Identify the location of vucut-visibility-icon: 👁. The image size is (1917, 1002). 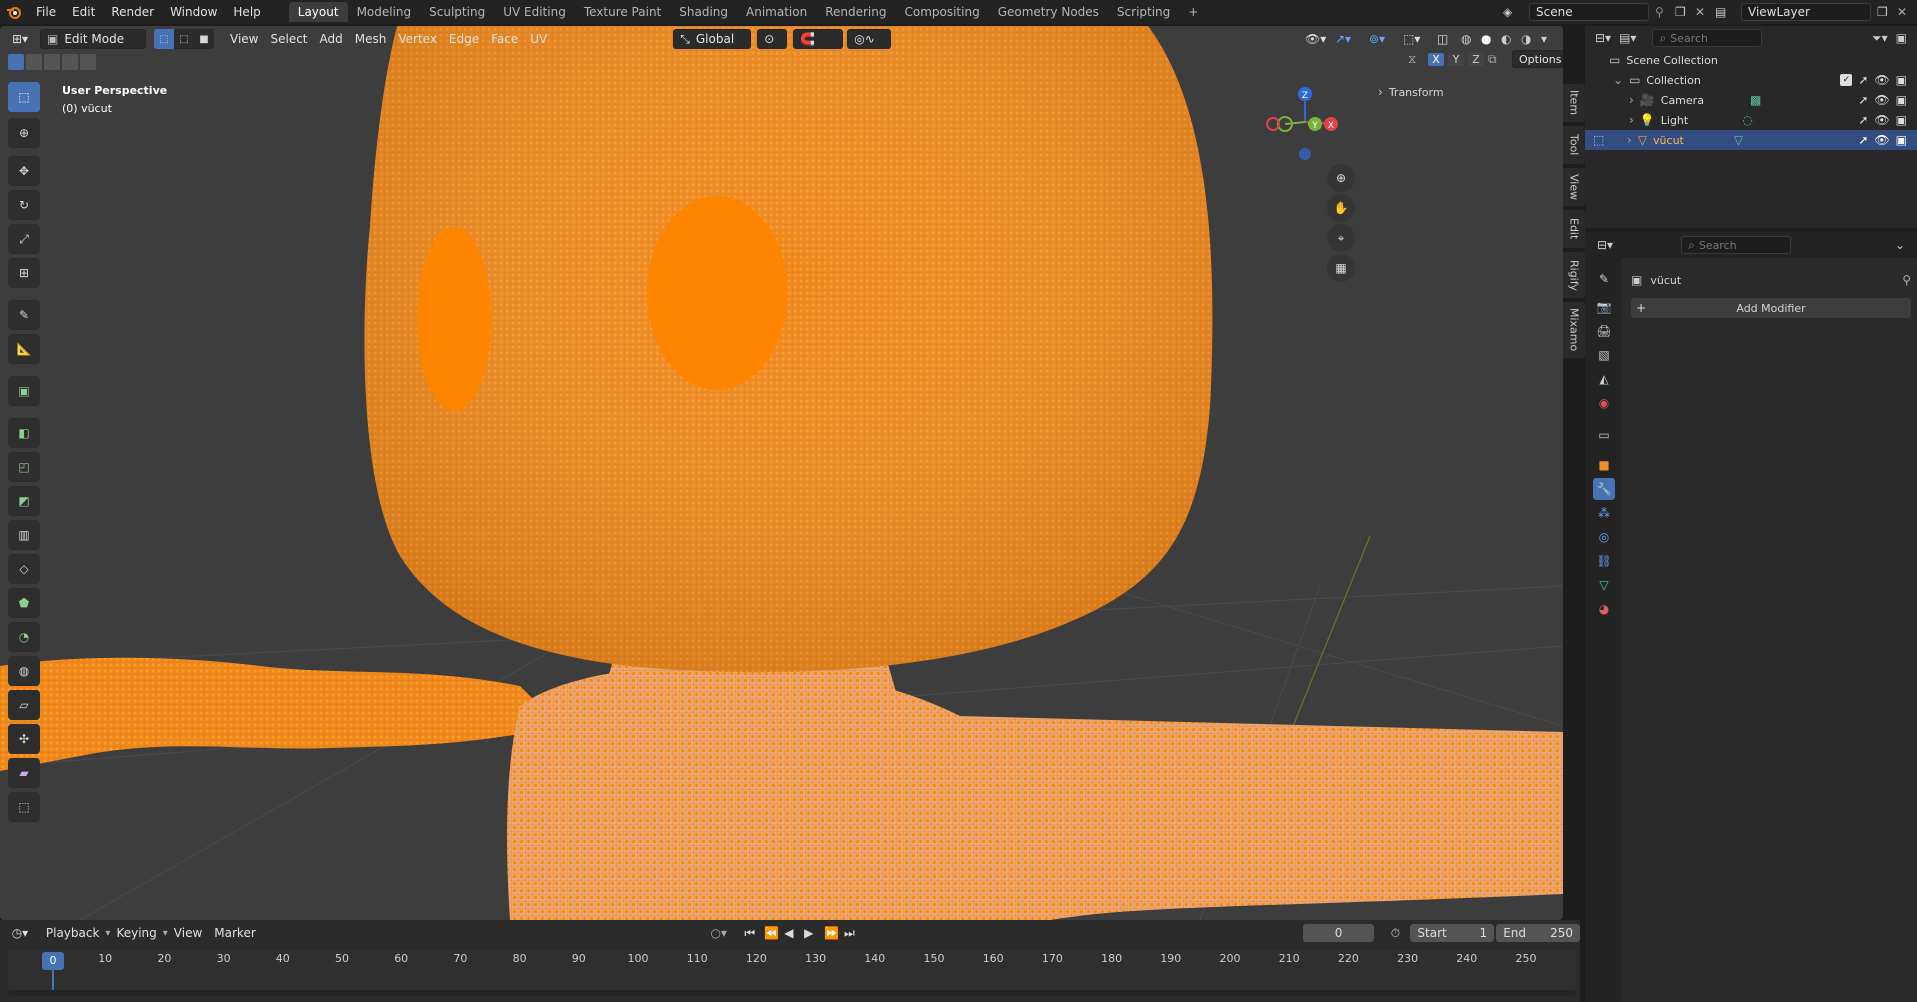
(1881, 140).